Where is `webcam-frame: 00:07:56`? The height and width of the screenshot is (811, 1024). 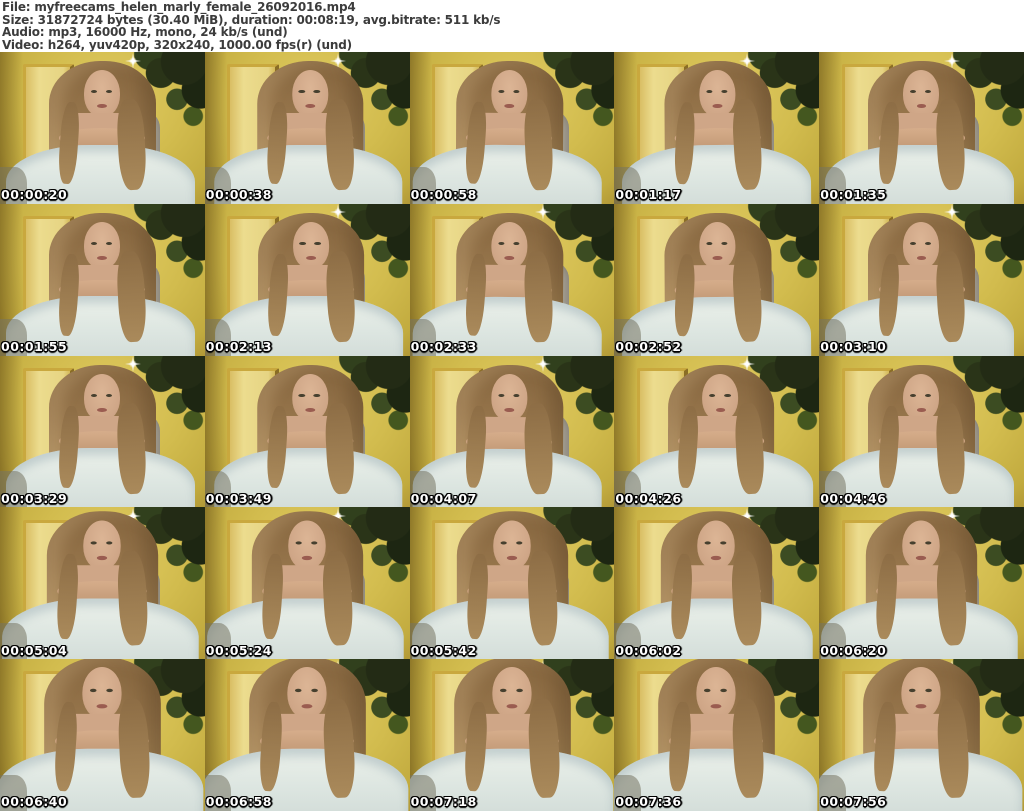 webcam-frame: 00:07:56 is located at coordinates (921, 735).